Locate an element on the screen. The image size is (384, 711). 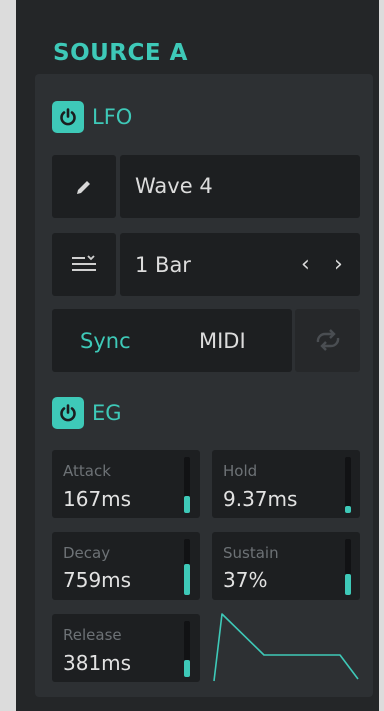
midi-button: MIDI is located at coordinates (222, 341).